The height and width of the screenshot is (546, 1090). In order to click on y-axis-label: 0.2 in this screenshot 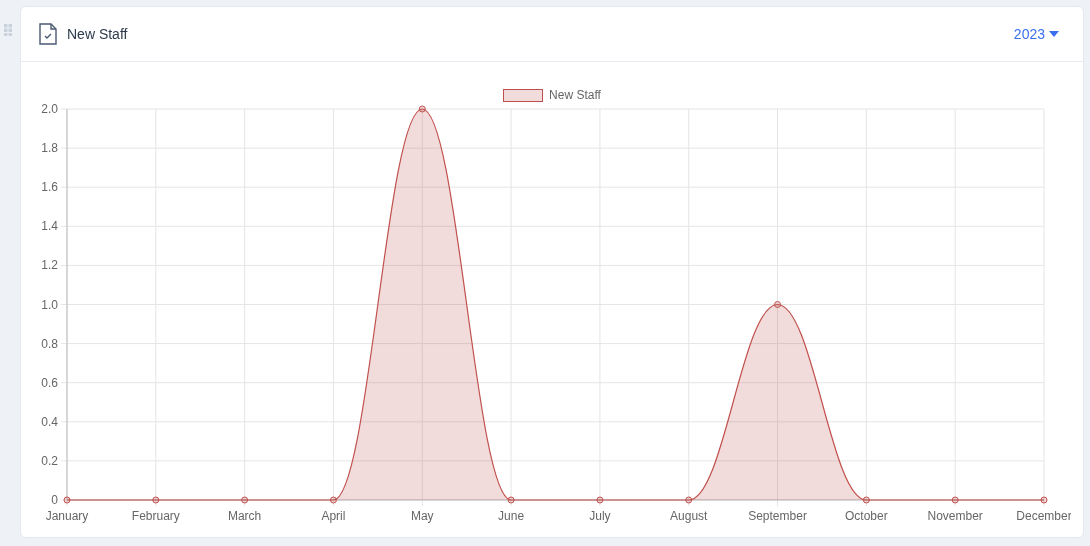, I will do `click(49, 460)`.